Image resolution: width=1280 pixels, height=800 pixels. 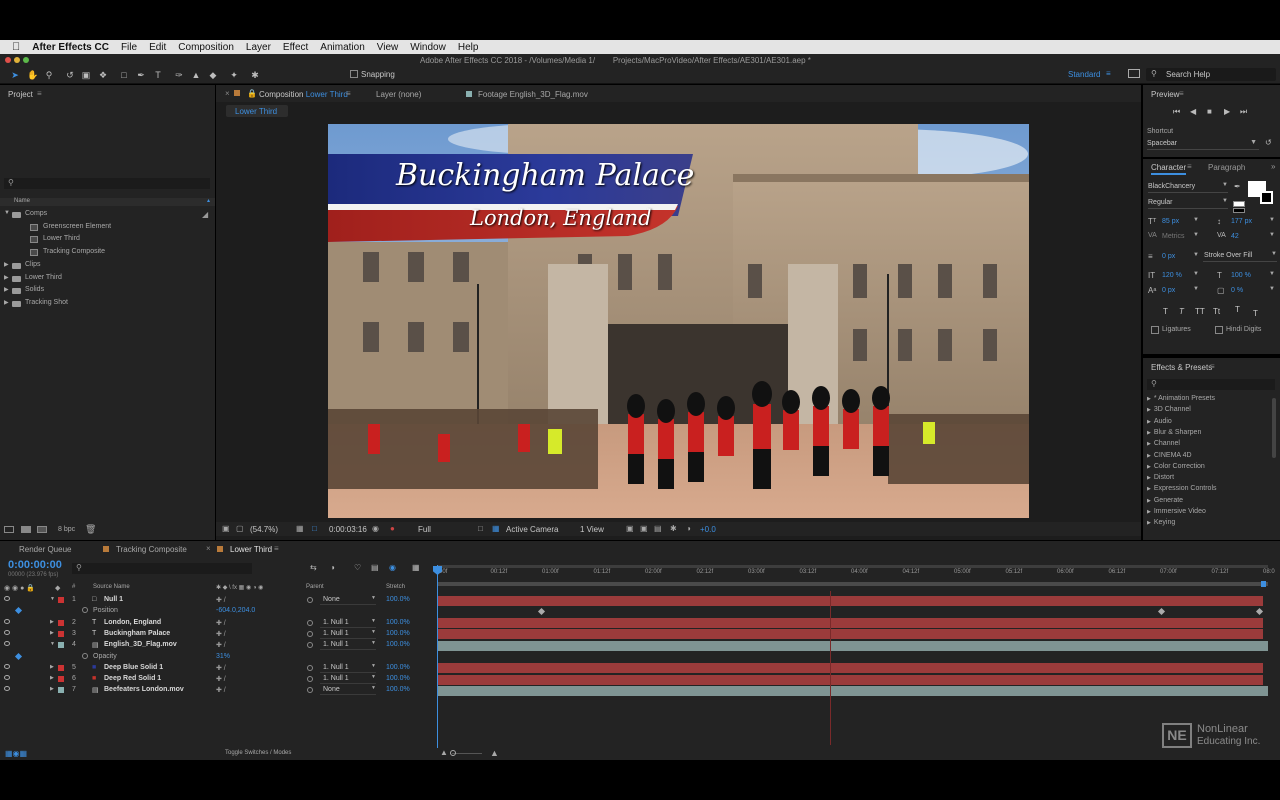 What do you see at coordinates (20, 94) in the screenshot?
I see `project-panel-title: Project` at bounding box center [20, 94].